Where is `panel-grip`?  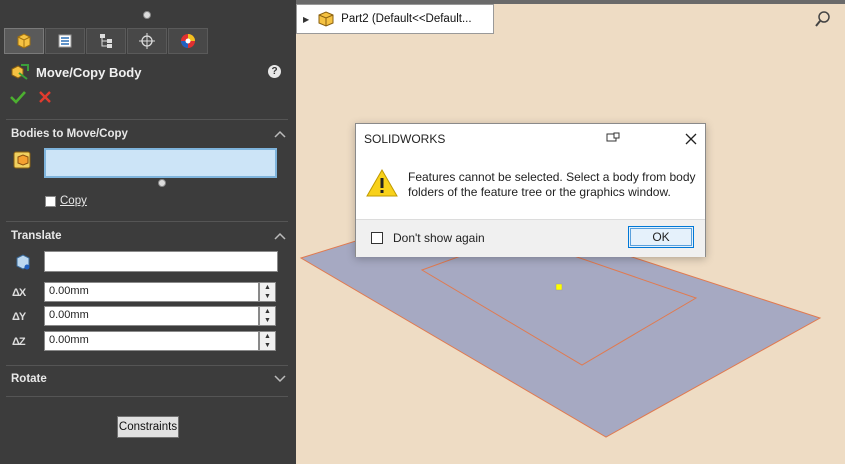
panel-grip is located at coordinates (148, 15).